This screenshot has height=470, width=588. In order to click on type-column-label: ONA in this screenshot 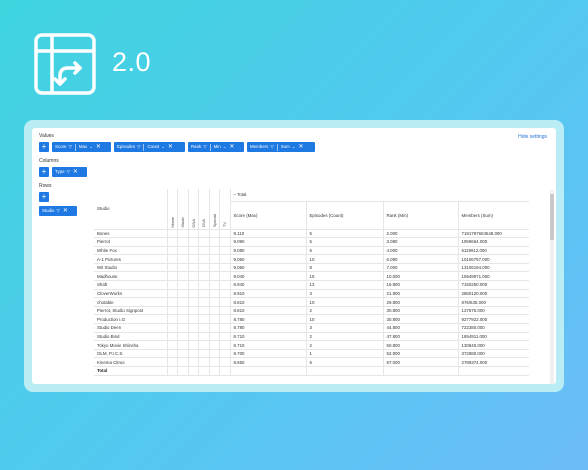, I will do `click(193, 223)`.